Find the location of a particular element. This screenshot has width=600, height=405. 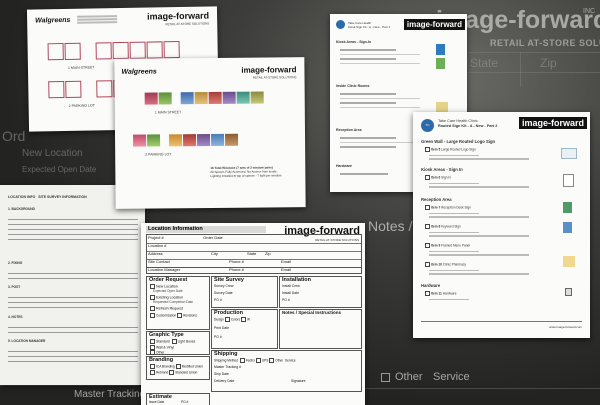

sheet4-section-3: Reception Area is located at coordinates (436, 199).